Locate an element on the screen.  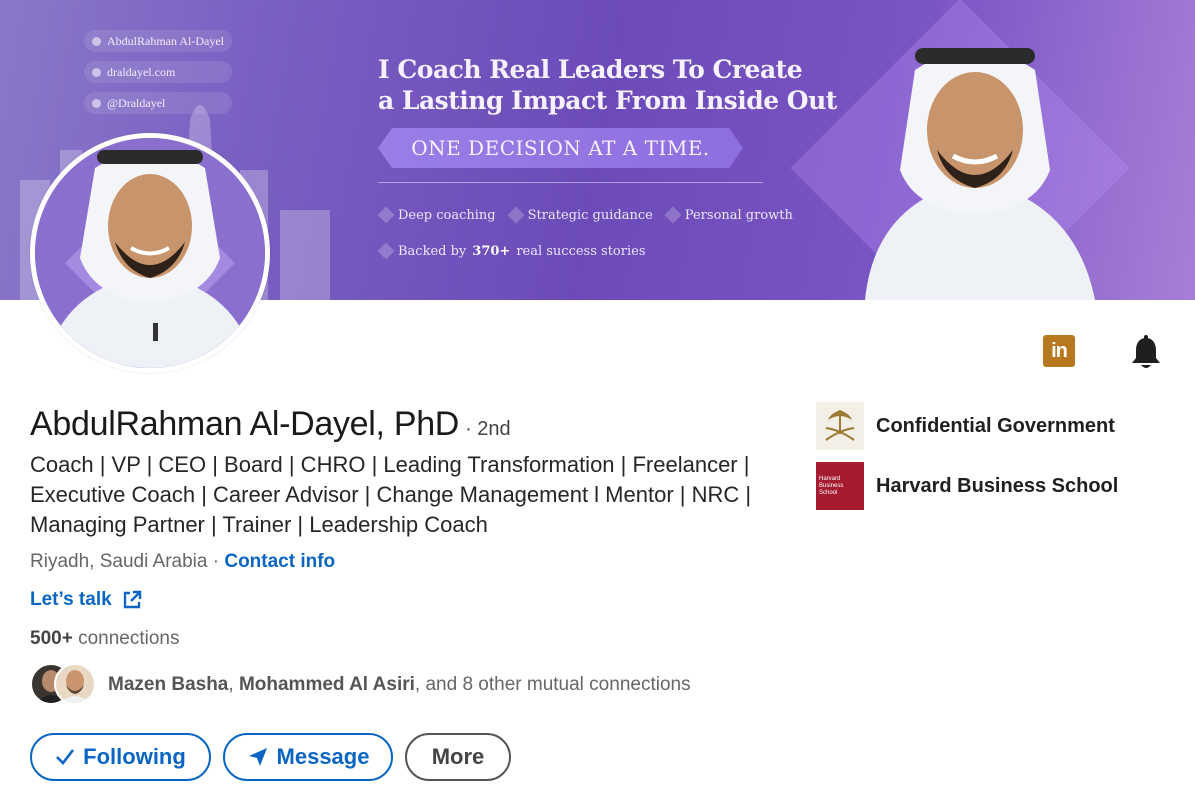
connections-number: 500+ is located at coordinates (51, 638).